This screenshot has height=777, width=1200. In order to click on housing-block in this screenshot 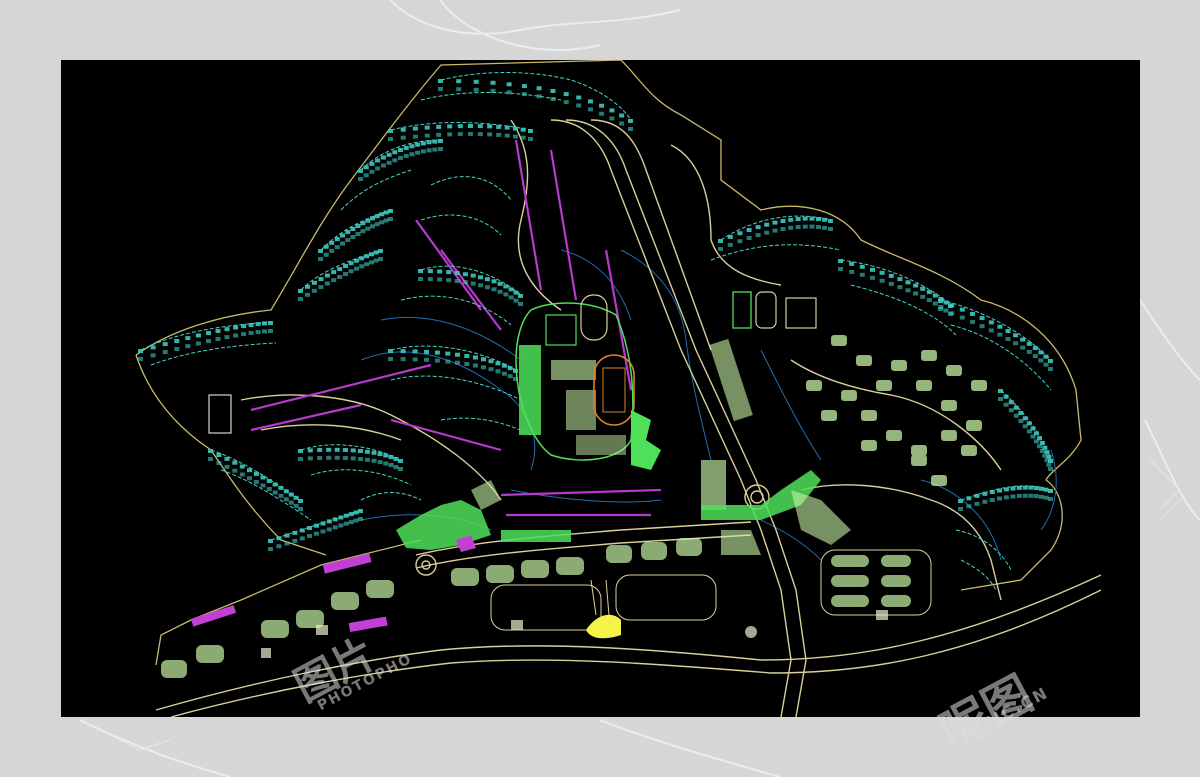, I will do `click(689, 547)`.